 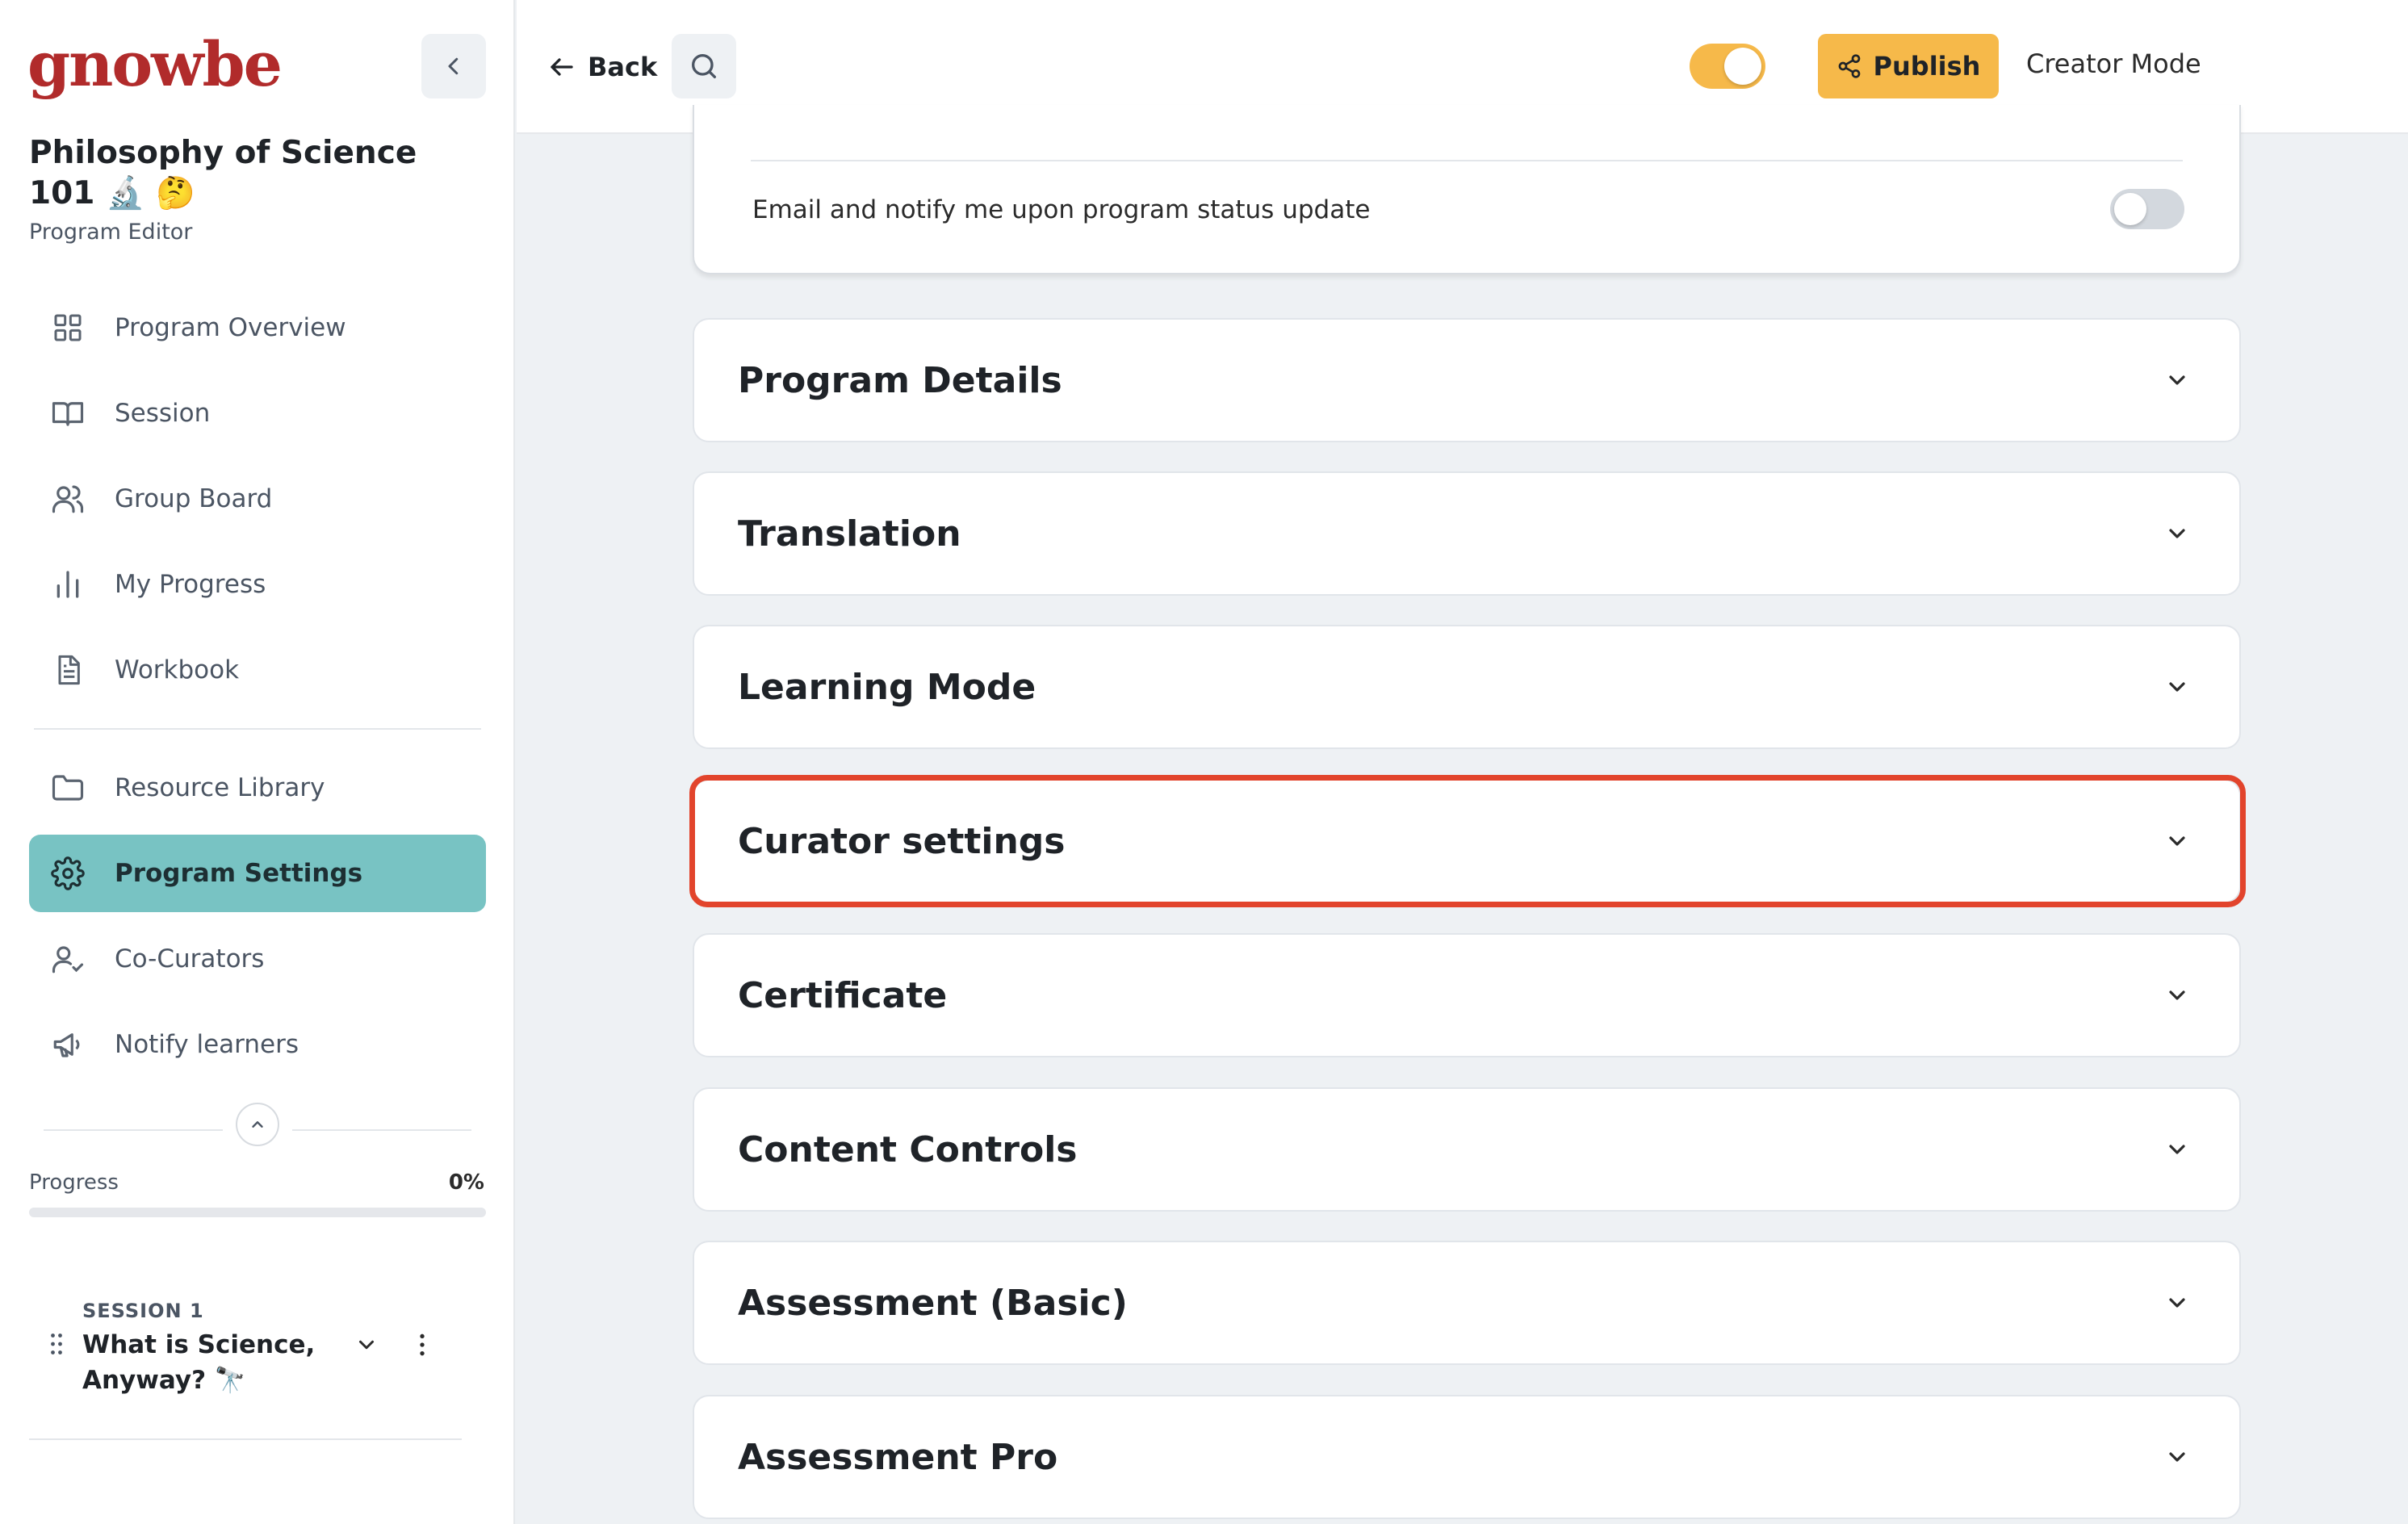 What do you see at coordinates (67, 959) in the screenshot?
I see `user-check-icon` at bounding box center [67, 959].